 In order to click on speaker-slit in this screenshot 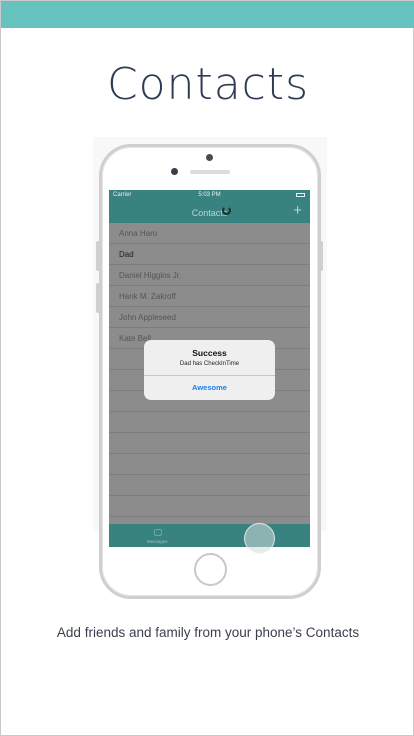, I will do `click(210, 172)`.